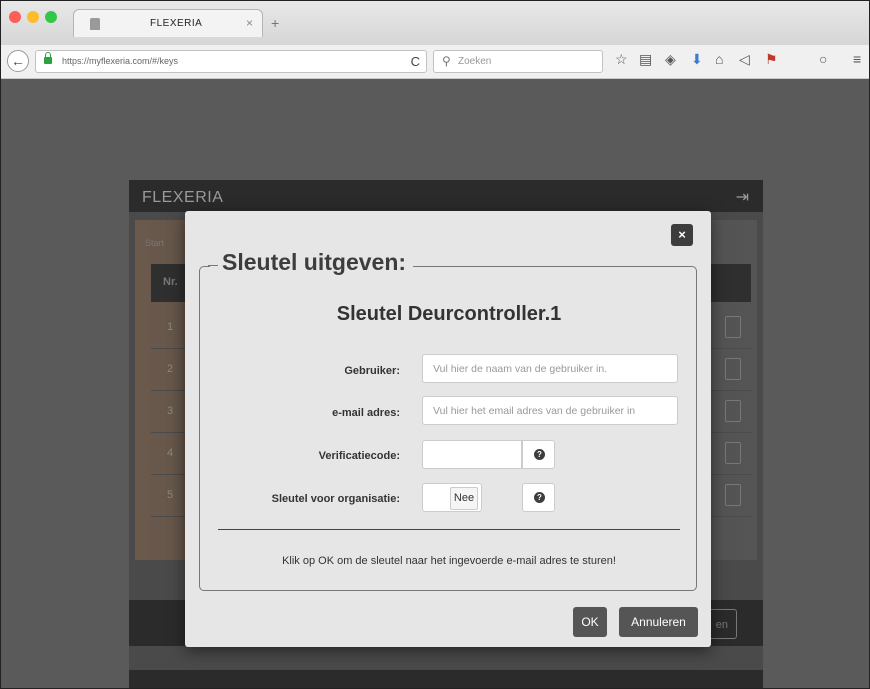 Image resolution: width=870 pixels, height=689 pixels. I want to click on logout-icon: ⇥, so click(742, 197).